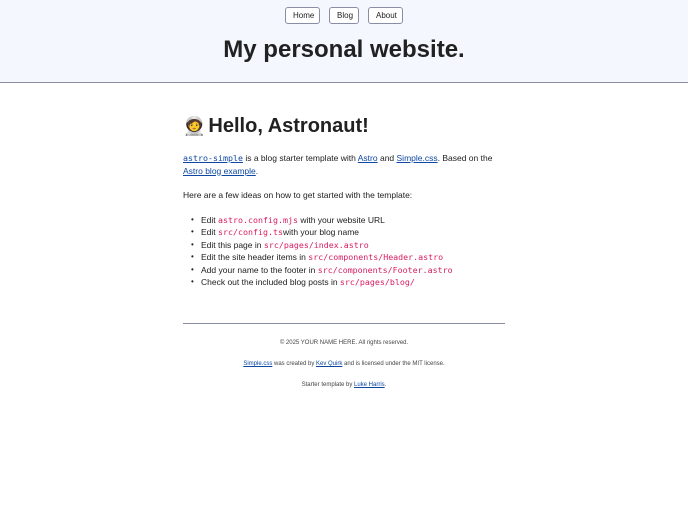  What do you see at coordinates (368, 158) in the screenshot?
I see `astro-link: Astro` at bounding box center [368, 158].